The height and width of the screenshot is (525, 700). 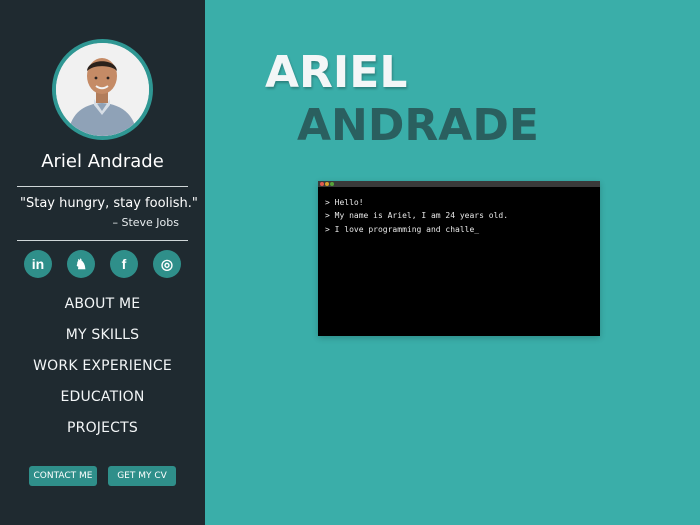 What do you see at coordinates (322, 184) in the screenshot?
I see `close-dot-icon` at bounding box center [322, 184].